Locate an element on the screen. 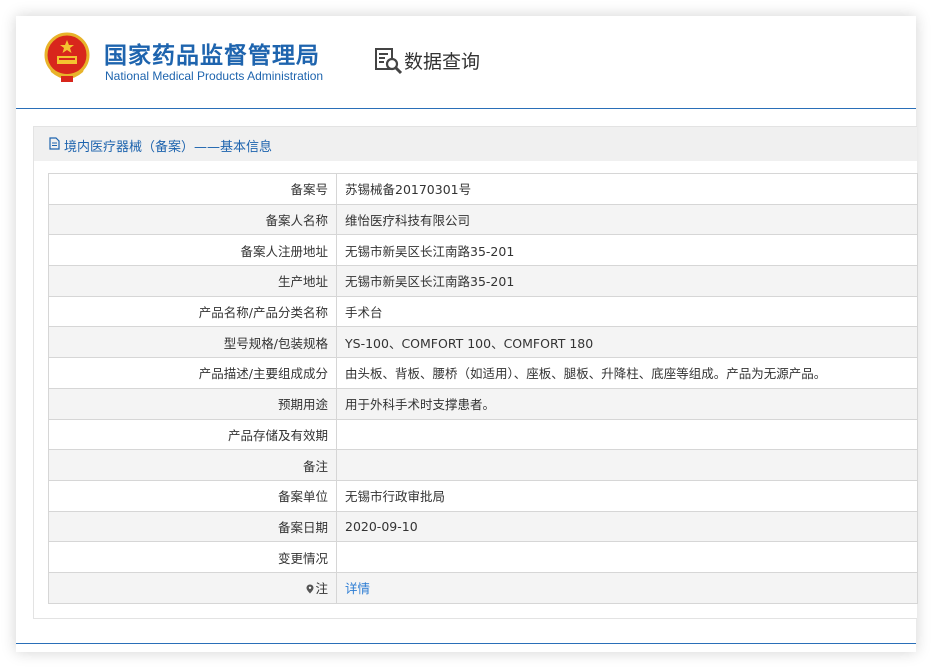 The width and height of the screenshot is (933, 668). pin-icon is located at coordinates (310, 589).